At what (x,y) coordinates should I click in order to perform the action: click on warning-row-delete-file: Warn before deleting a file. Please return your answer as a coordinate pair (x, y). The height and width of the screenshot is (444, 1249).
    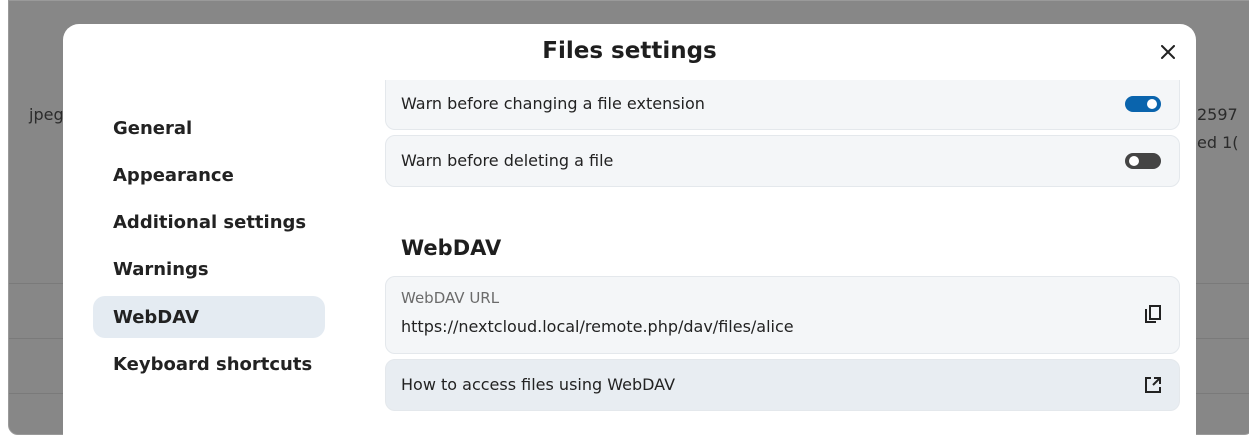
    Looking at the image, I should click on (782, 161).